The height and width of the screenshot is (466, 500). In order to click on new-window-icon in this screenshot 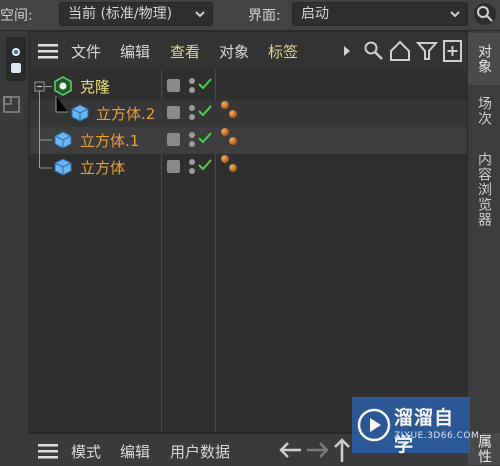, I will do `click(453, 51)`.